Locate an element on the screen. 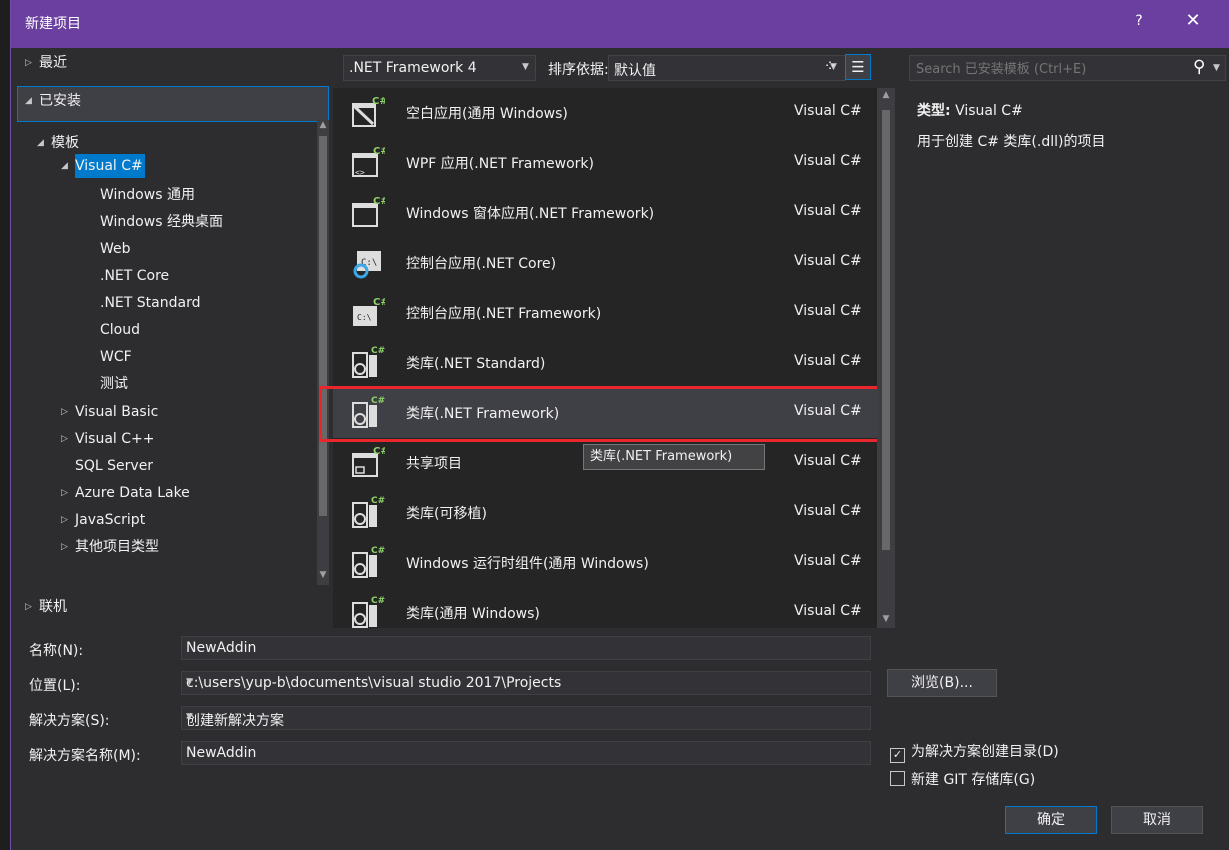 This screenshot has height=850, width=1229. tree-item-net-standard: .NET Standard is located at coordinates (150, 303).